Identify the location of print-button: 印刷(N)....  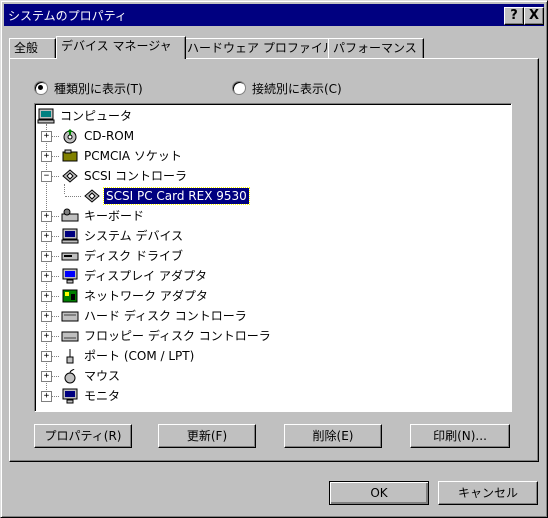
(460, 436).